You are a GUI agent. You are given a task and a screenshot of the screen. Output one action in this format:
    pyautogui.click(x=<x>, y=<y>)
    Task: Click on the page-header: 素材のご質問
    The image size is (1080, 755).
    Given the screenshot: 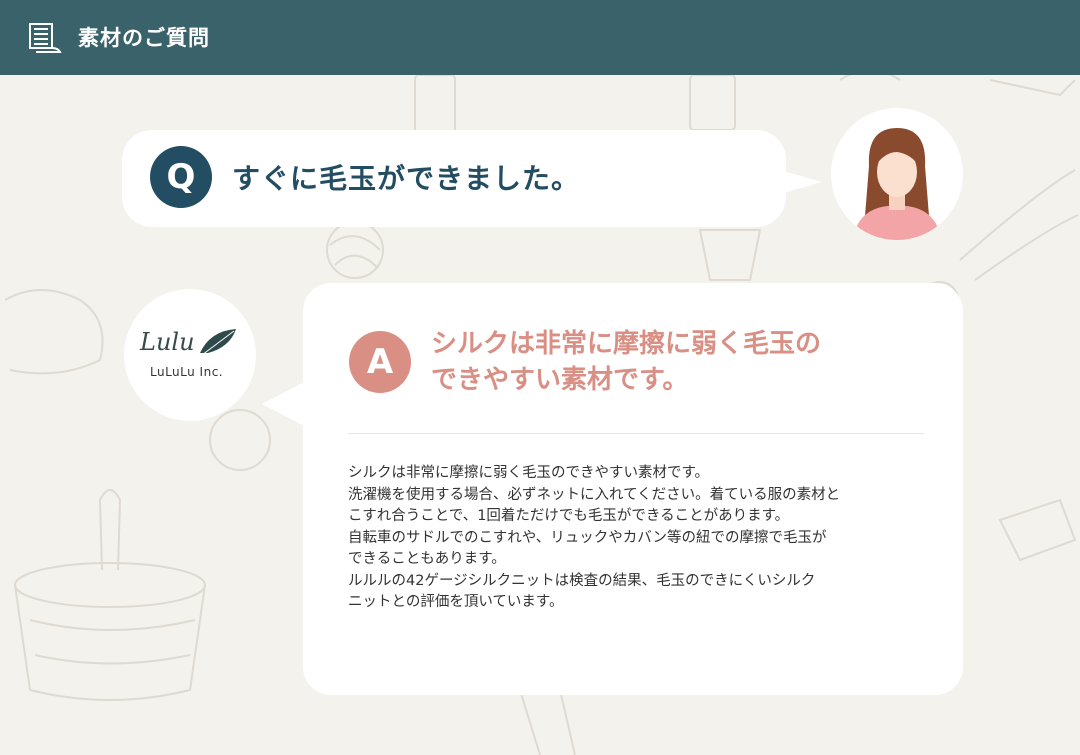 What is the action you would take?
    pyautogui.click(x=540, y=37)
    